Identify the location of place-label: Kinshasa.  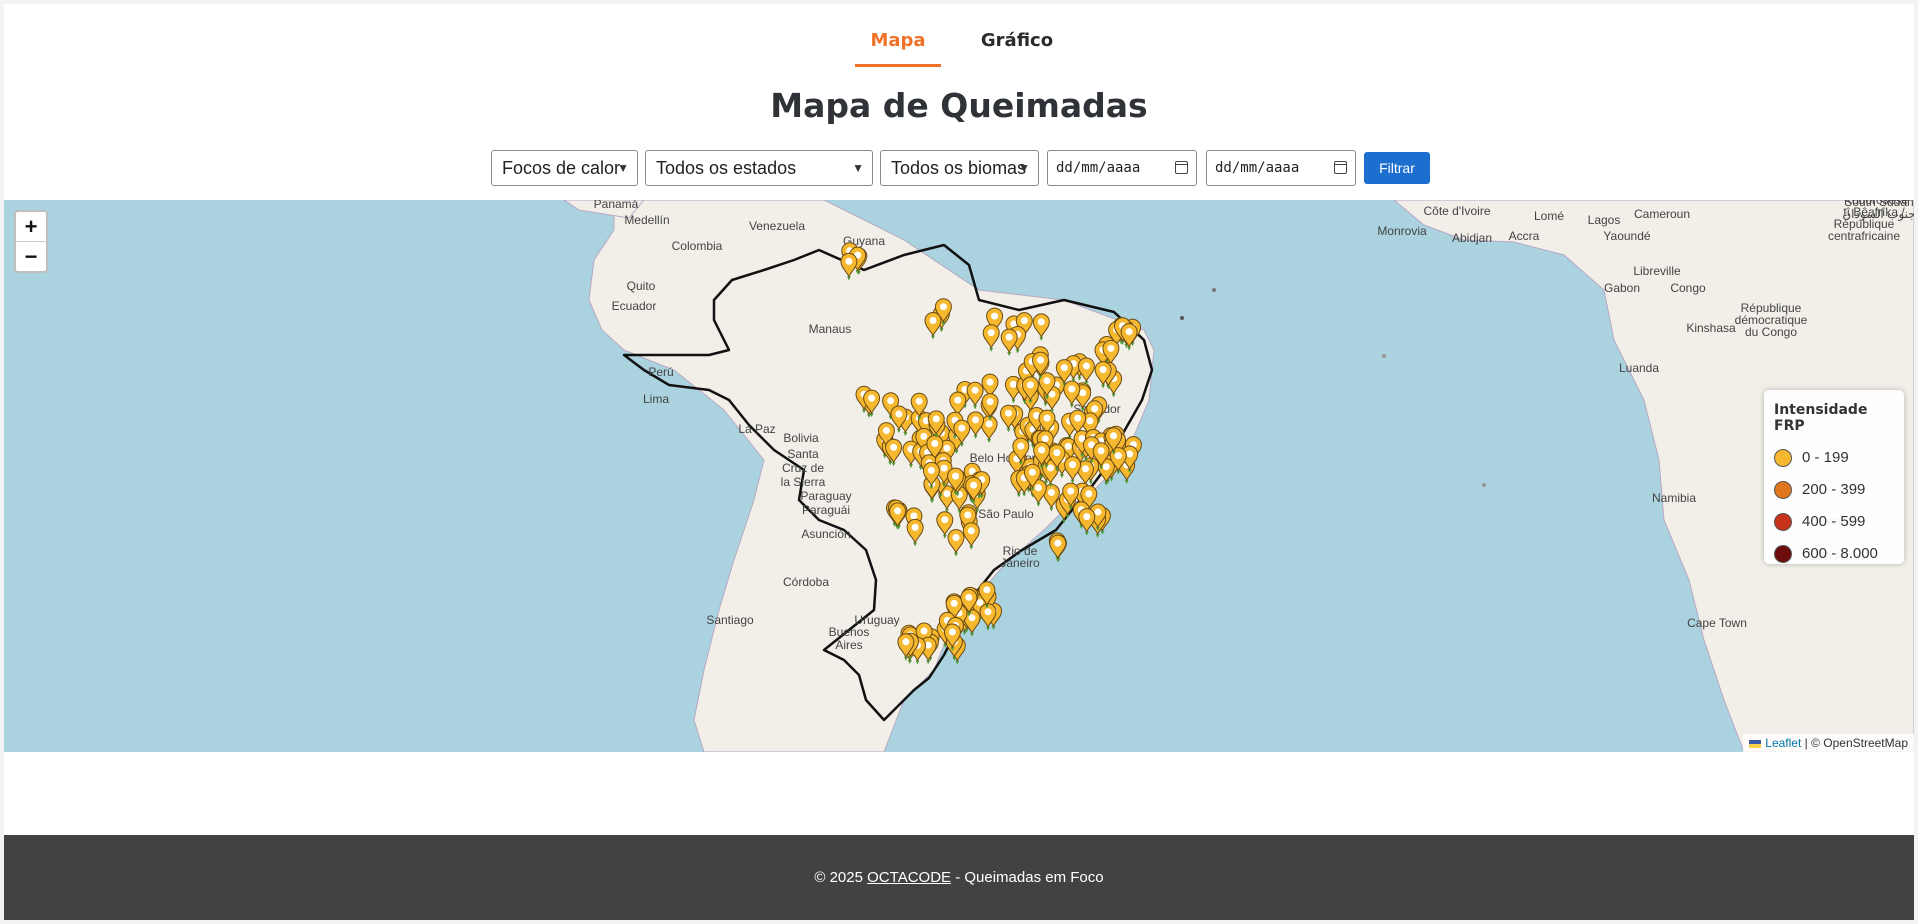
(1711, 328).